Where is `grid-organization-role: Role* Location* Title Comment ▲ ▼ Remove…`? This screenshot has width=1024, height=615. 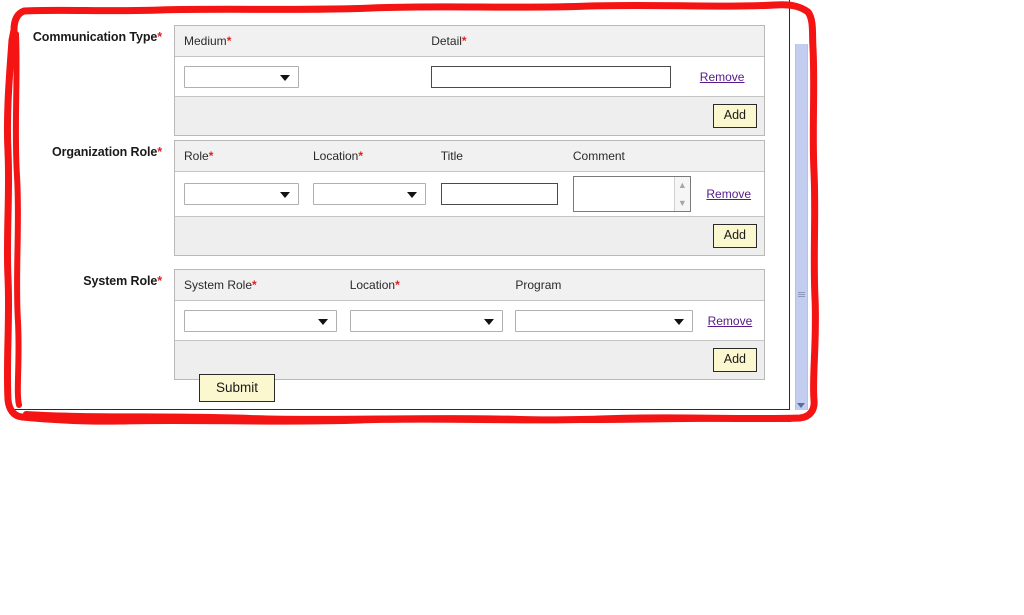 grid-organization-role: Role* Location* Title Comment ▲ ▼ Remove… is located at coordinates (469, 198).